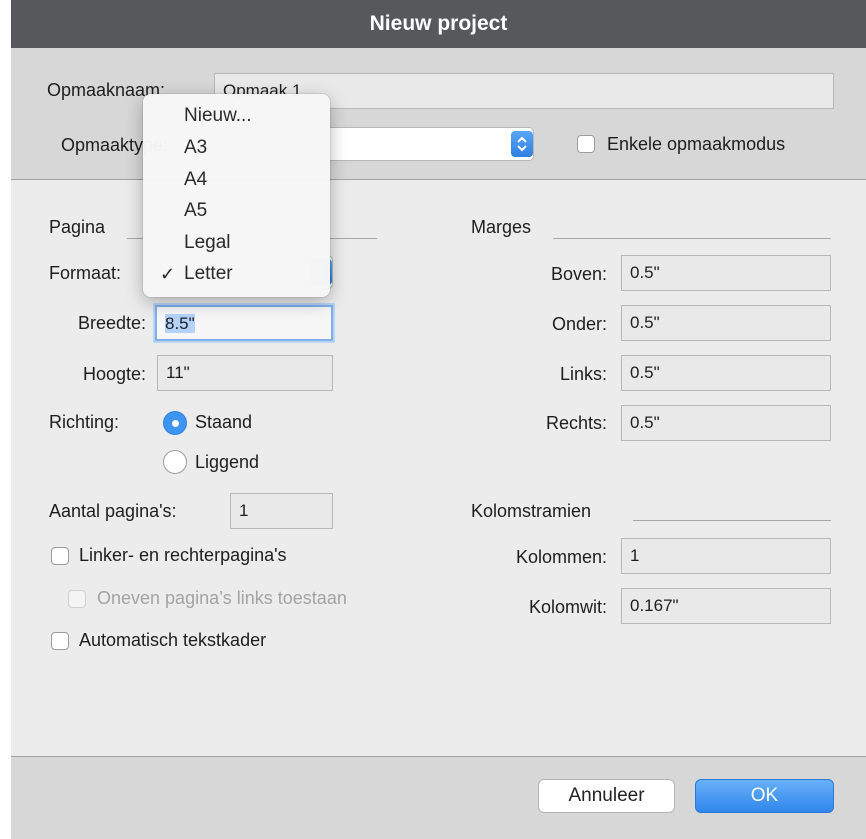  What do you see at coordinates (606, 796) in the screenshot?
I see `cancel-button: Annuleer` at bounding box center [606, 796].